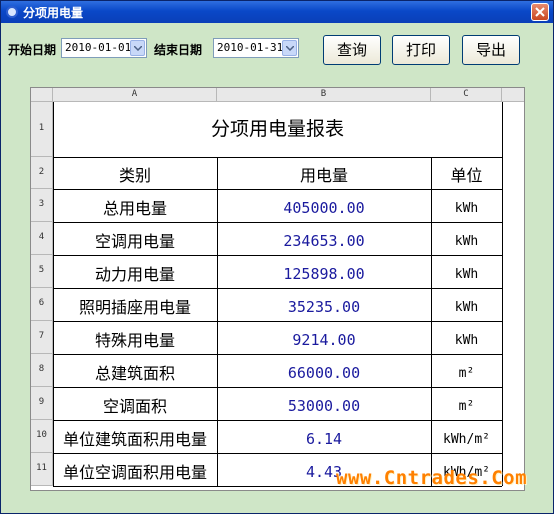  Describe the element at coordinates (32, 50) in the screenshot. I see `start-date-label: 开始日期` at that location.